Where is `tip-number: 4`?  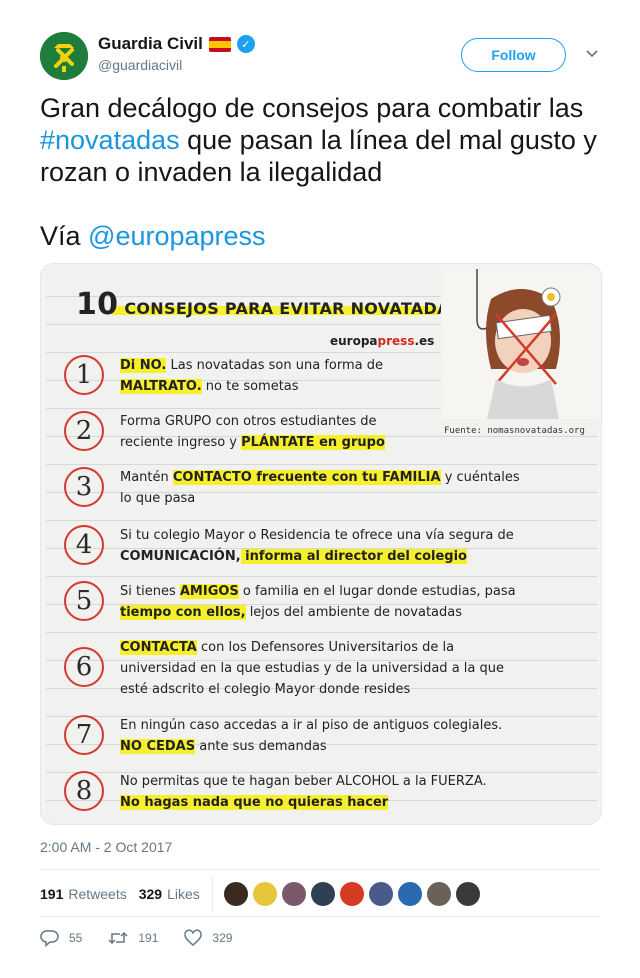
tip-number: 4 is located at coordinates (84, 545).